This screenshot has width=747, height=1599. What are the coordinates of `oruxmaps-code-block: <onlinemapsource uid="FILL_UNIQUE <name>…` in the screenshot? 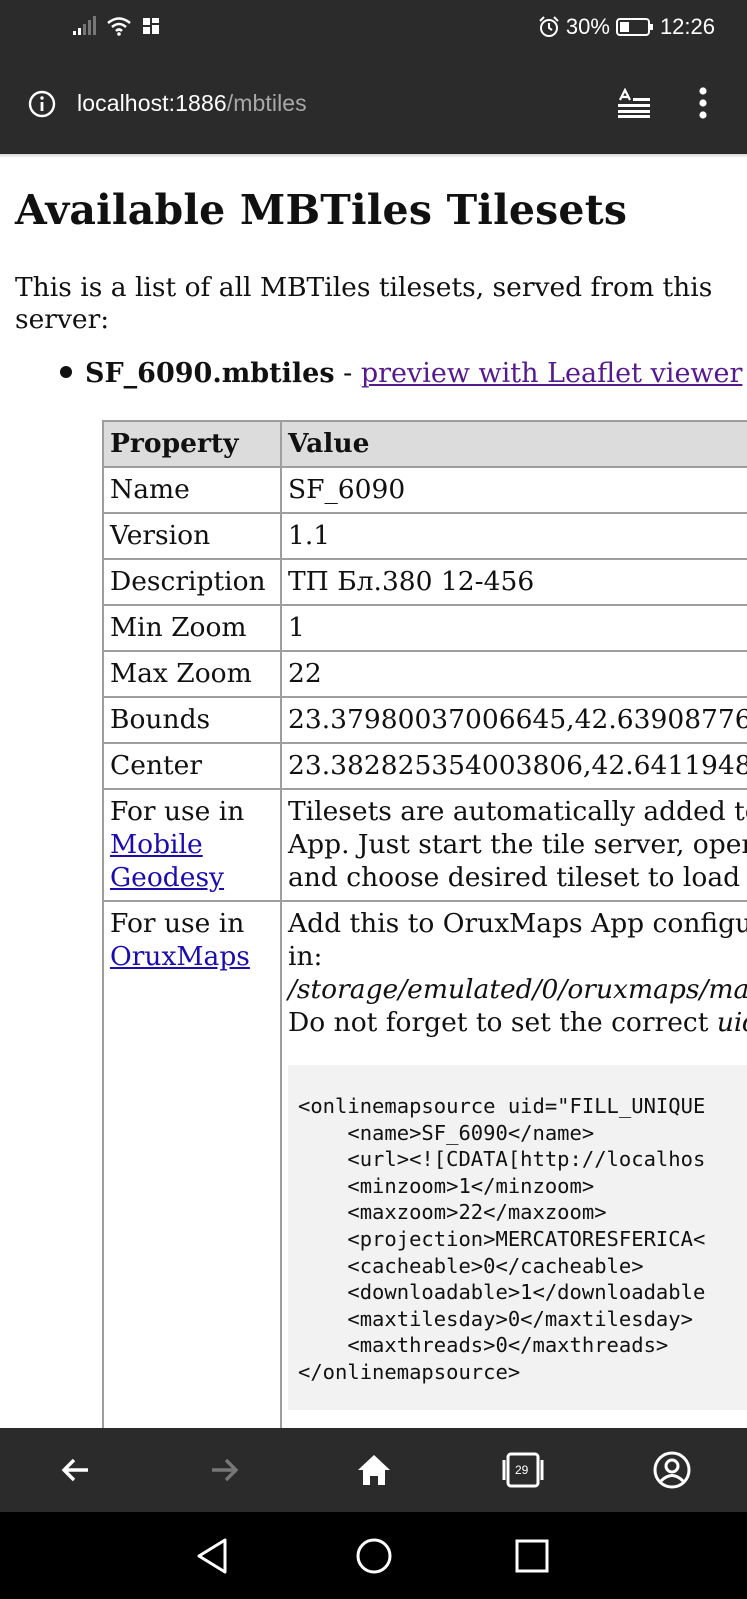 It's located at (517, 1237).